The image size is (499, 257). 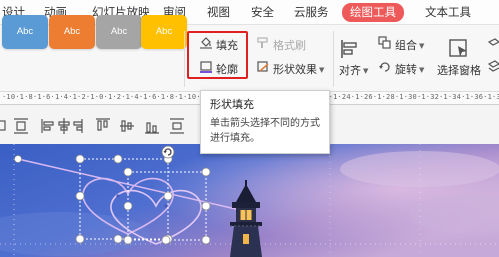 I want to click on rotate-icon, so click(x=385, y=70).